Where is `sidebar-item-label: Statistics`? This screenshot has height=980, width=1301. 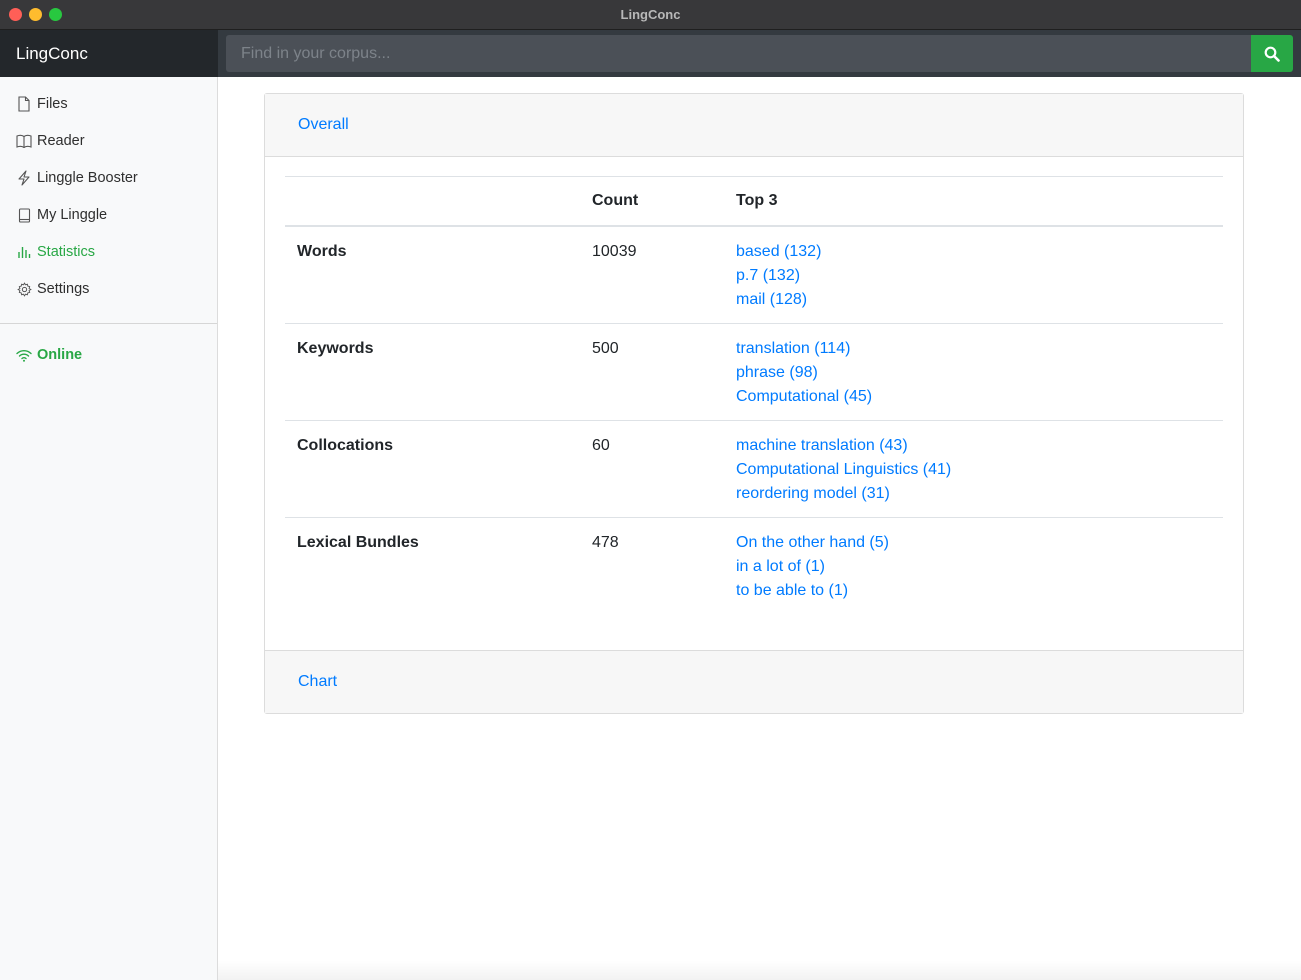
sidebar-item-label: Statistics is located at coordinates (66, 252).